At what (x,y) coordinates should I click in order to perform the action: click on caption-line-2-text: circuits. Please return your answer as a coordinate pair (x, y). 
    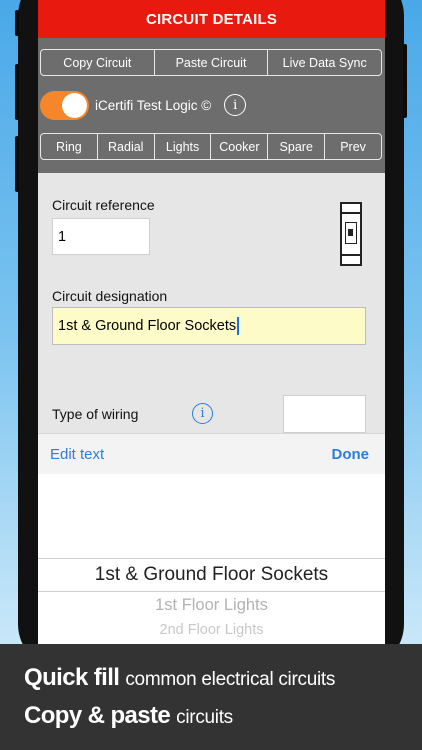
    Looking at the image, I should click on (204, 717).